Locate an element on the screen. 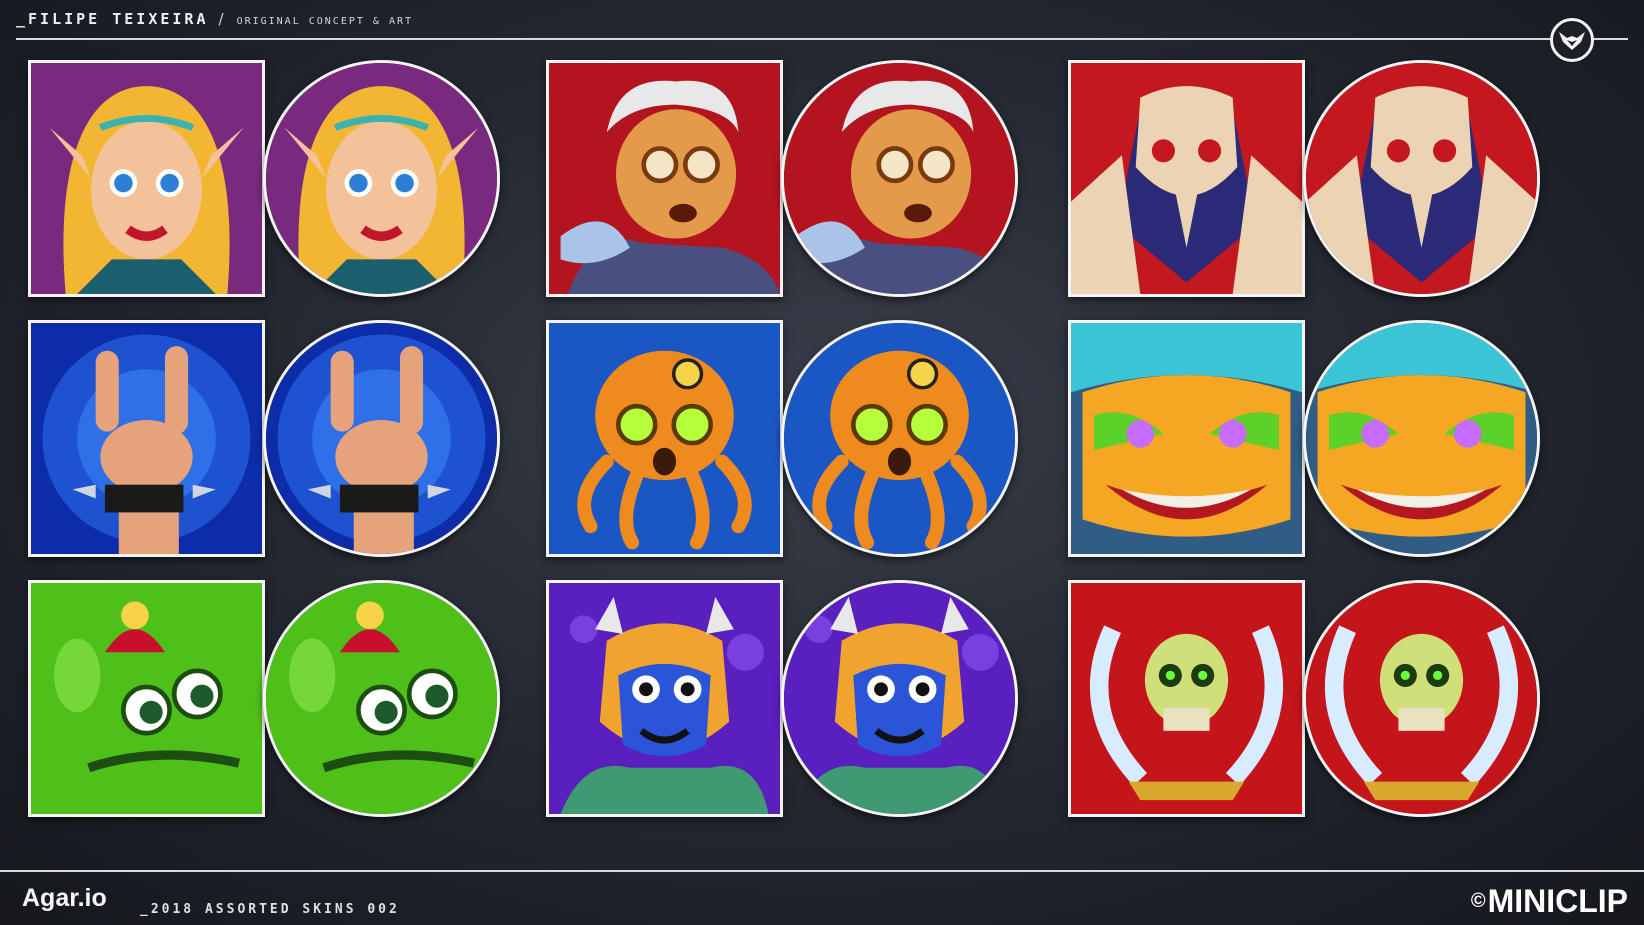 The image size is (1644, 925). top-divider is located at coordinates (822, 39).